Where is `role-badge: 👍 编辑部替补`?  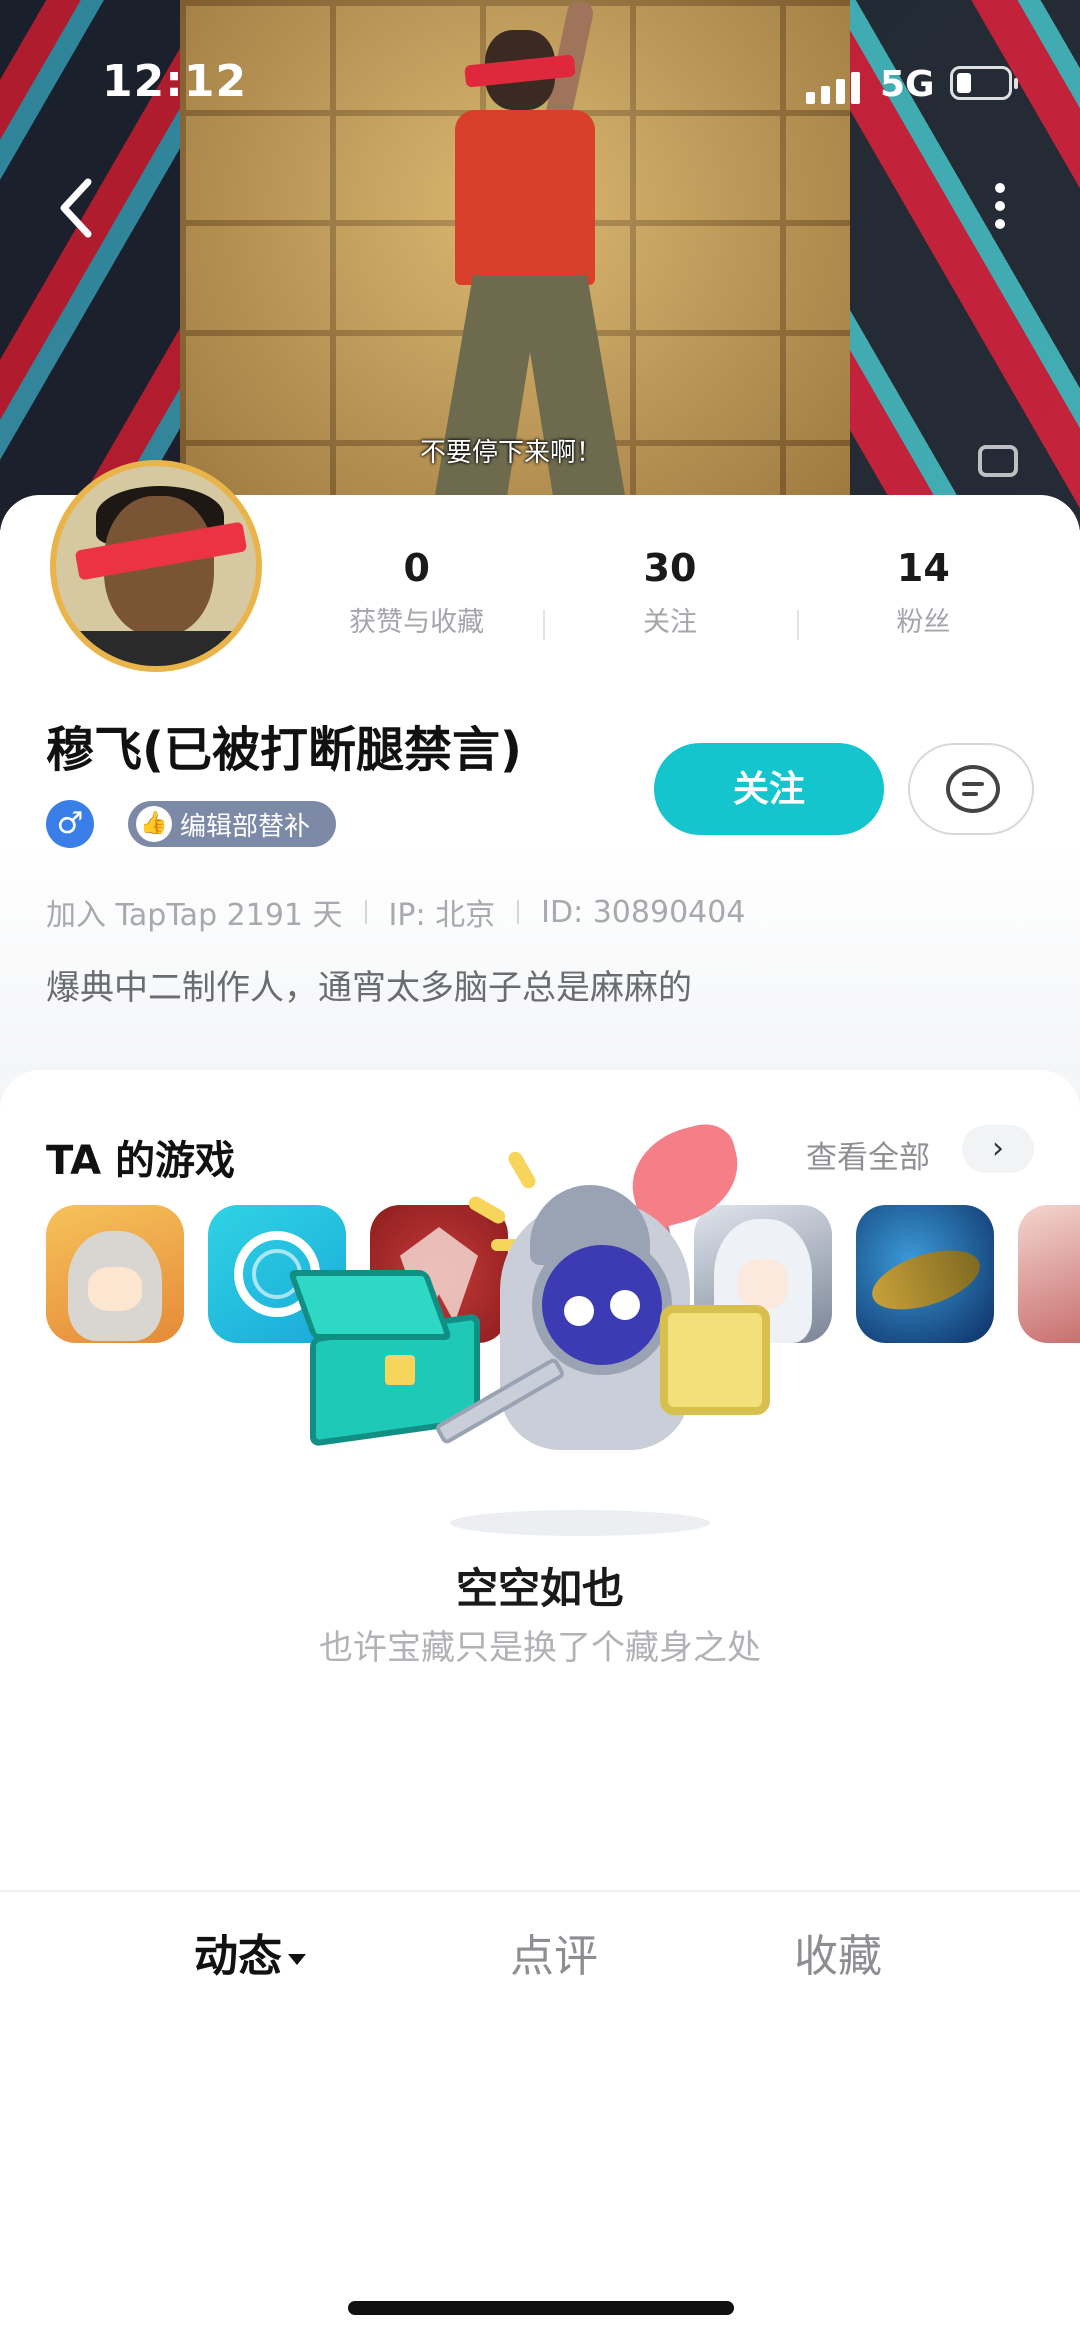 role-badge: 👍 编辑部替补 is located at coordinates (232, 824).